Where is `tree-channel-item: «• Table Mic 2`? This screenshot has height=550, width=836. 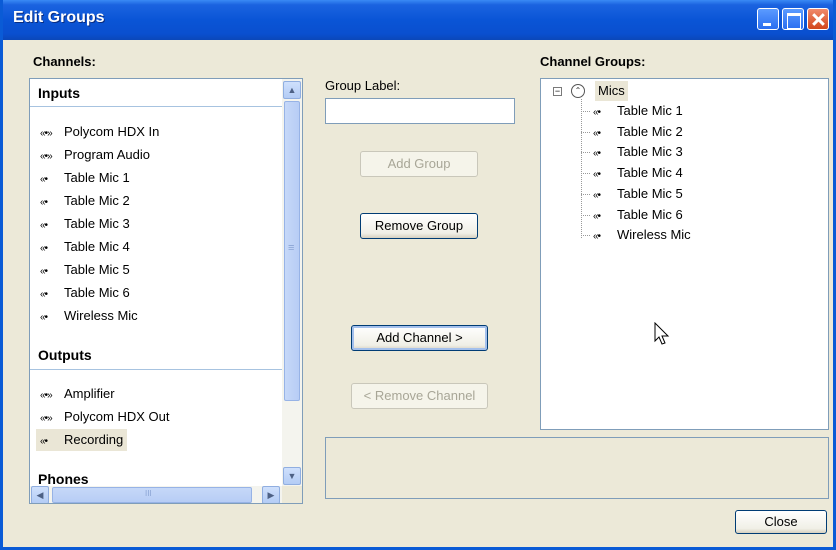 tree-channel-item: «• Table Mic 2 is located at coordinates (638, 132).